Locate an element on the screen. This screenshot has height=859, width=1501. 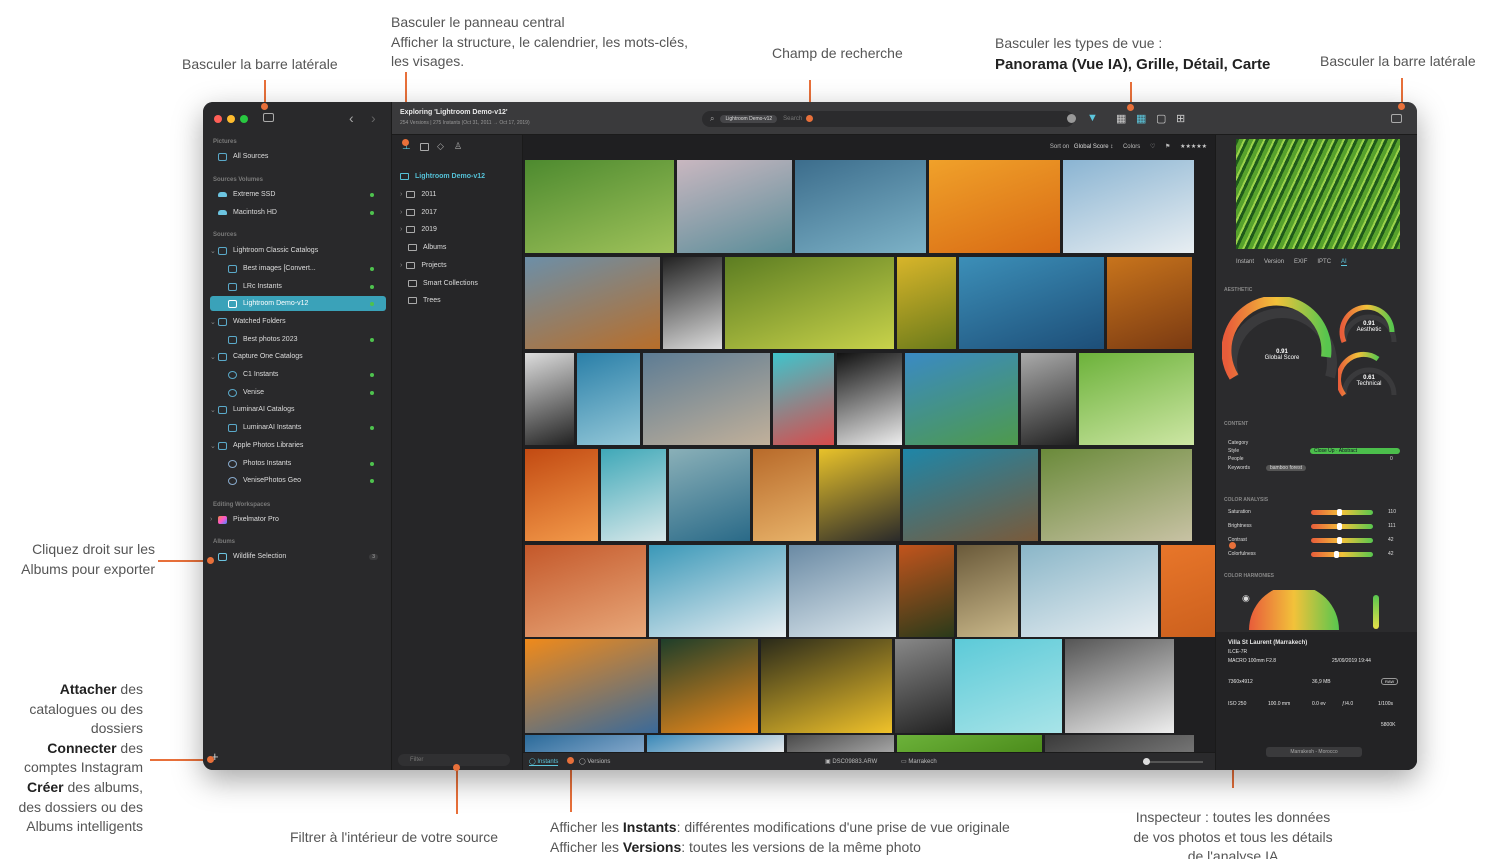
place-tag: Marrakesh - Morocco is located at coordinates (1314, 752).